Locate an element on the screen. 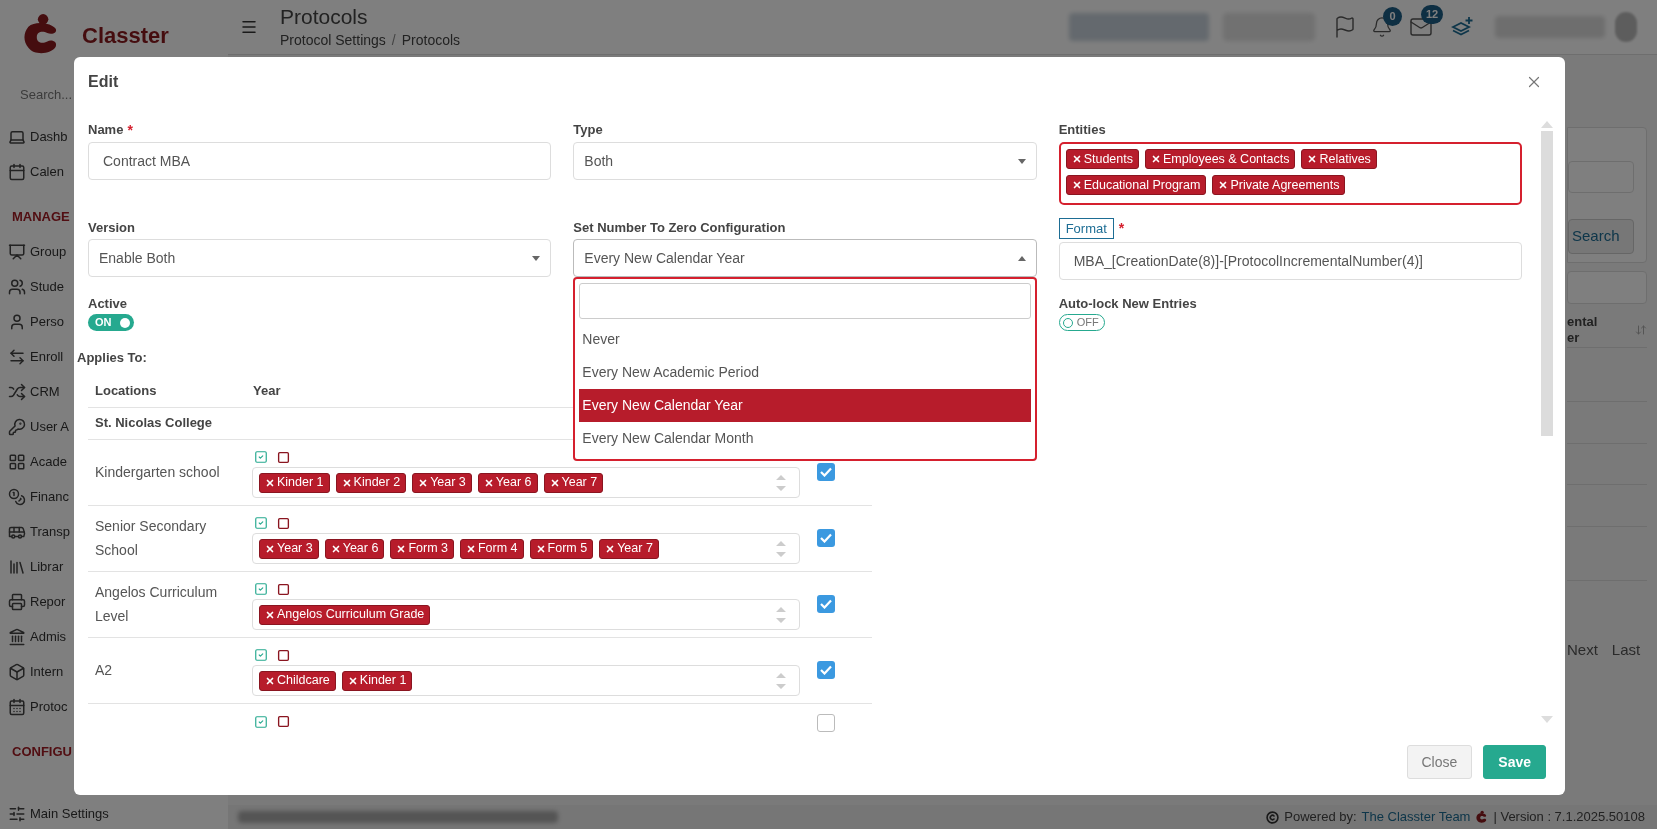  section-label: Applies To: is located at coordinates (112, 358).